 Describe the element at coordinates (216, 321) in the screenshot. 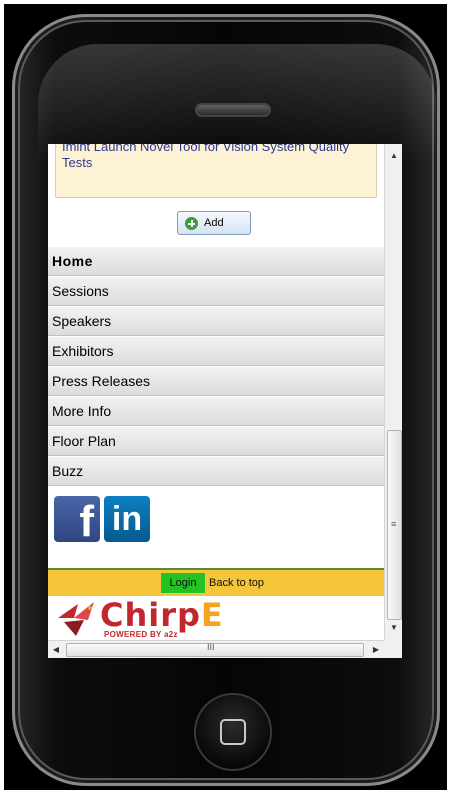

I see `nav-item-speakers: Speakers` at that location.